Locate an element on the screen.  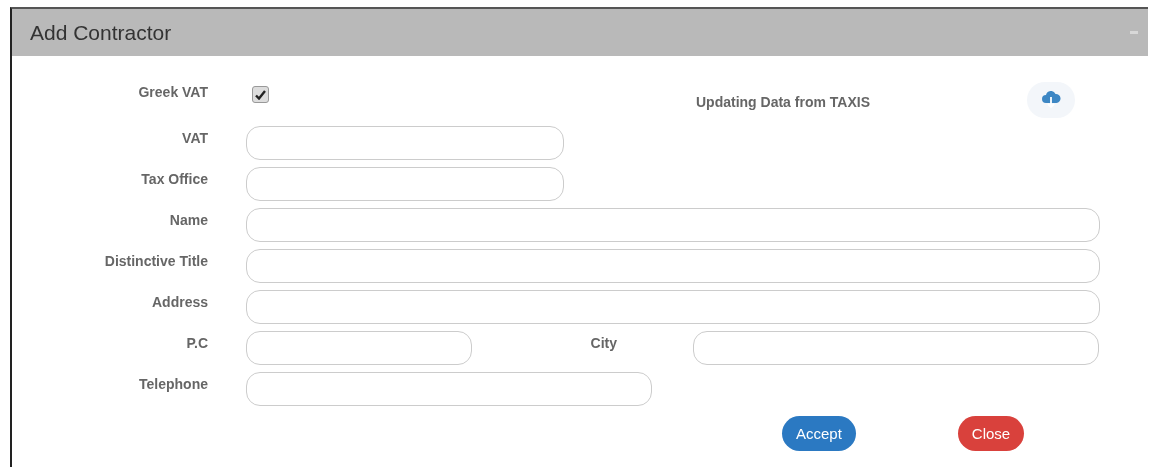
close-button: Close is located at coordinates (991, 433).